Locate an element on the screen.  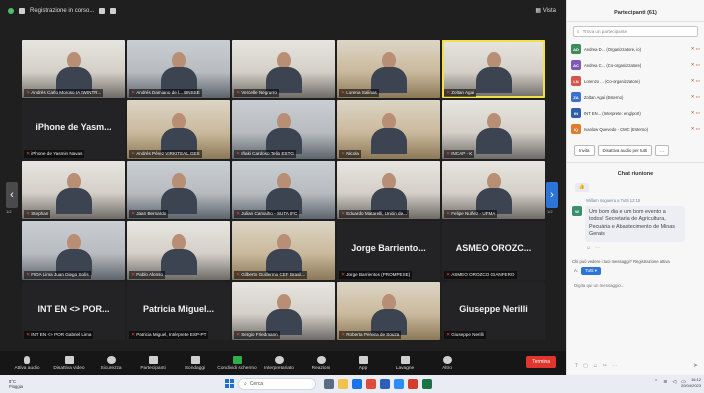
stop-icon is located at coordinates (113, 11).